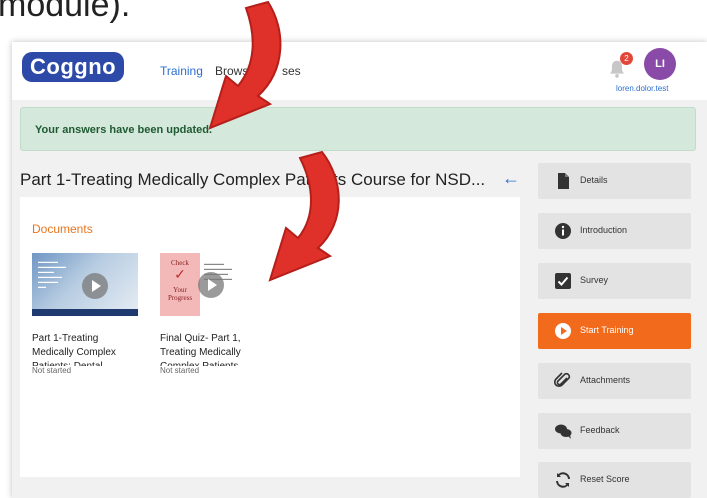 This screenshot has height=498, width=707. What do you see at coordinates (563, 431) in the screenshot?
I see `chat-bubbles-icon` at bounding box center [563, 431].